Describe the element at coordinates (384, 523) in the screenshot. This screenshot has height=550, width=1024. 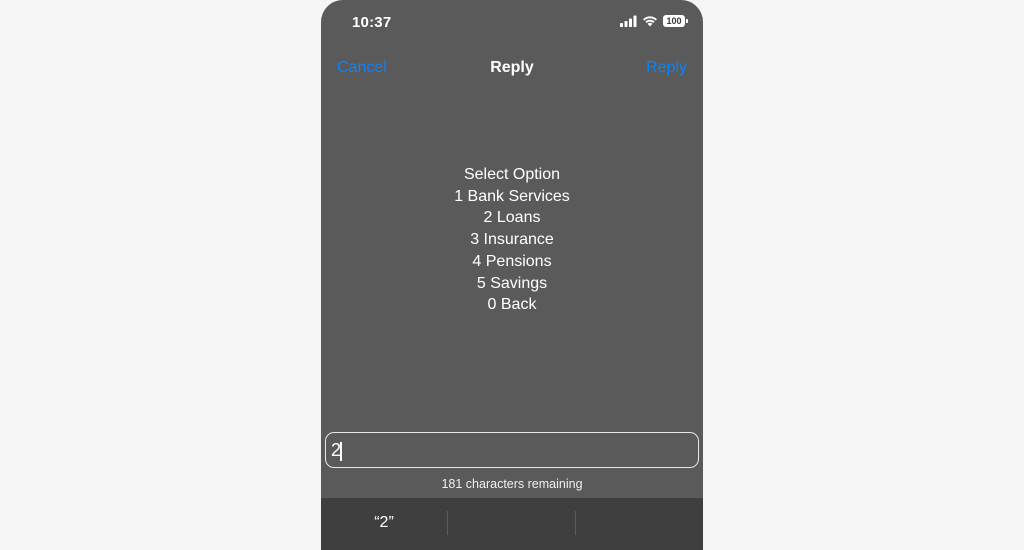
I see `suggestion-item: “2”` at that location.